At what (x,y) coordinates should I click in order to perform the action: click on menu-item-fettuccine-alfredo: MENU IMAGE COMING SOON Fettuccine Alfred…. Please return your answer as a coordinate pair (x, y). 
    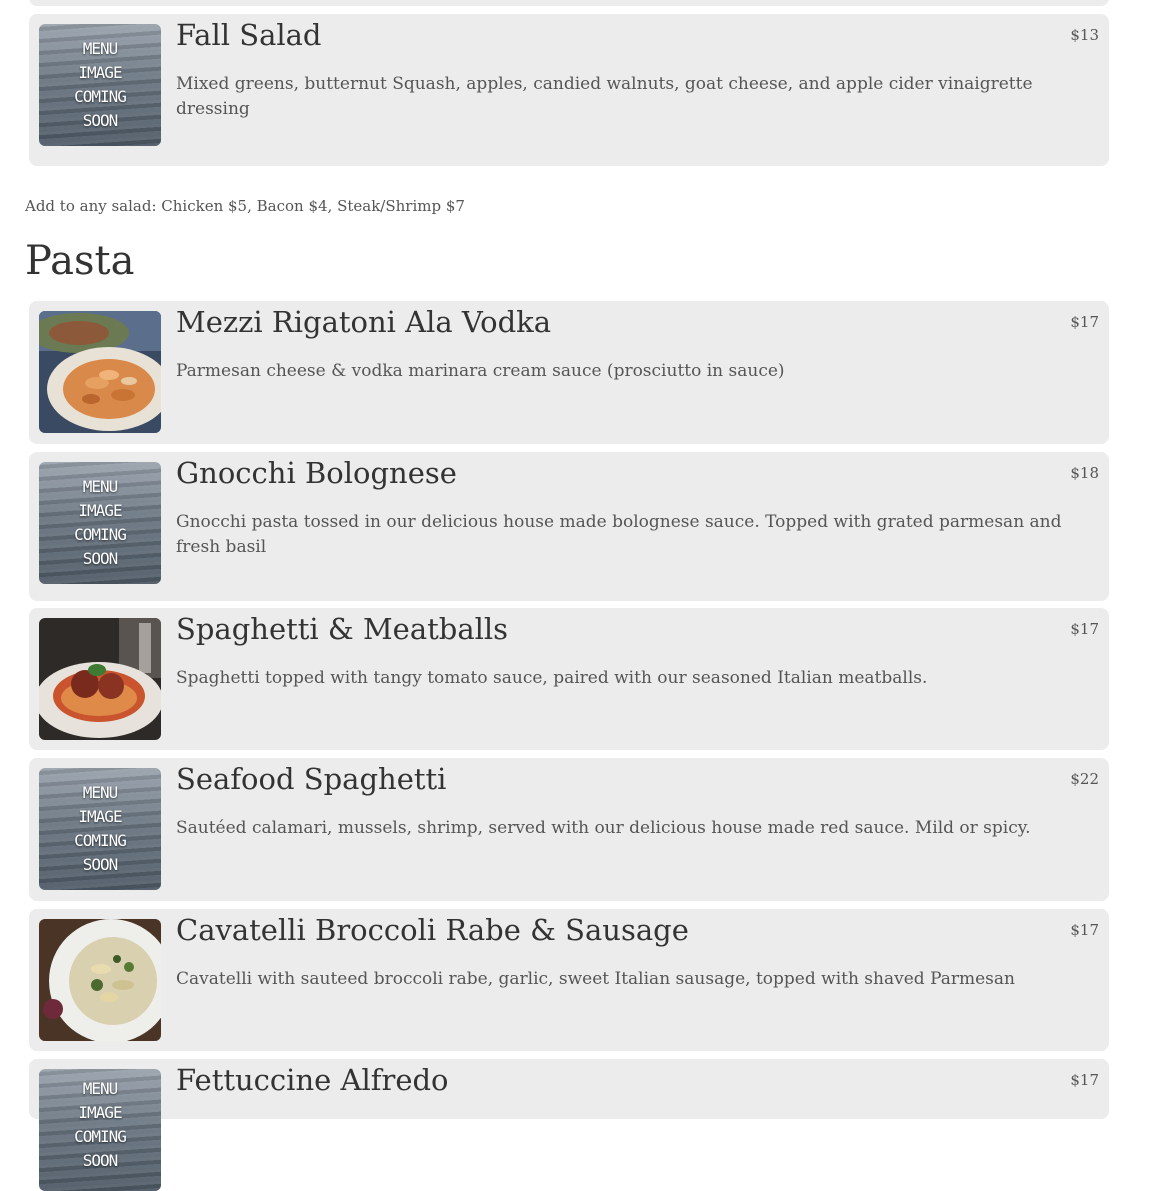
    Looking at the image, I should click on (569, 1125).